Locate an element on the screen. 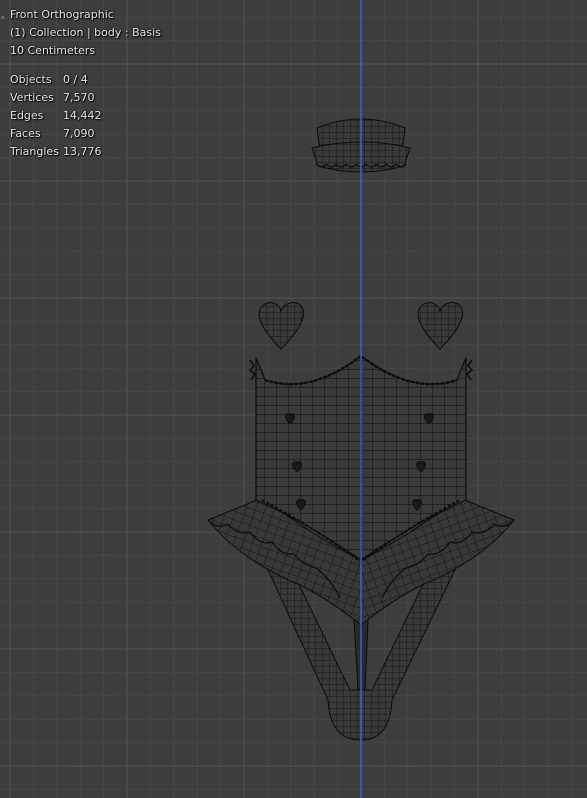 This screenshot has width=587, height=798. stat-row-triangles: Triangles 13,776 is located at coordinates (56, 152).